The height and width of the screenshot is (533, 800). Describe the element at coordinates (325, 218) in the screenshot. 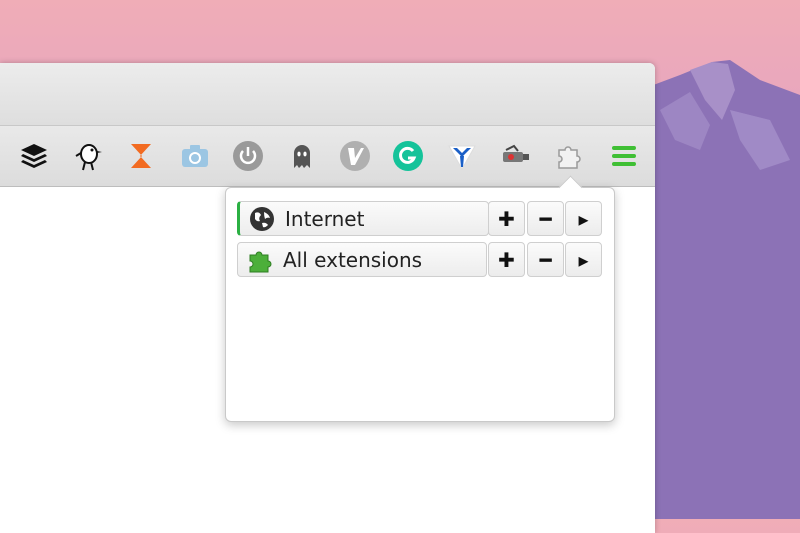

I see `row-label: Internet` at that location.